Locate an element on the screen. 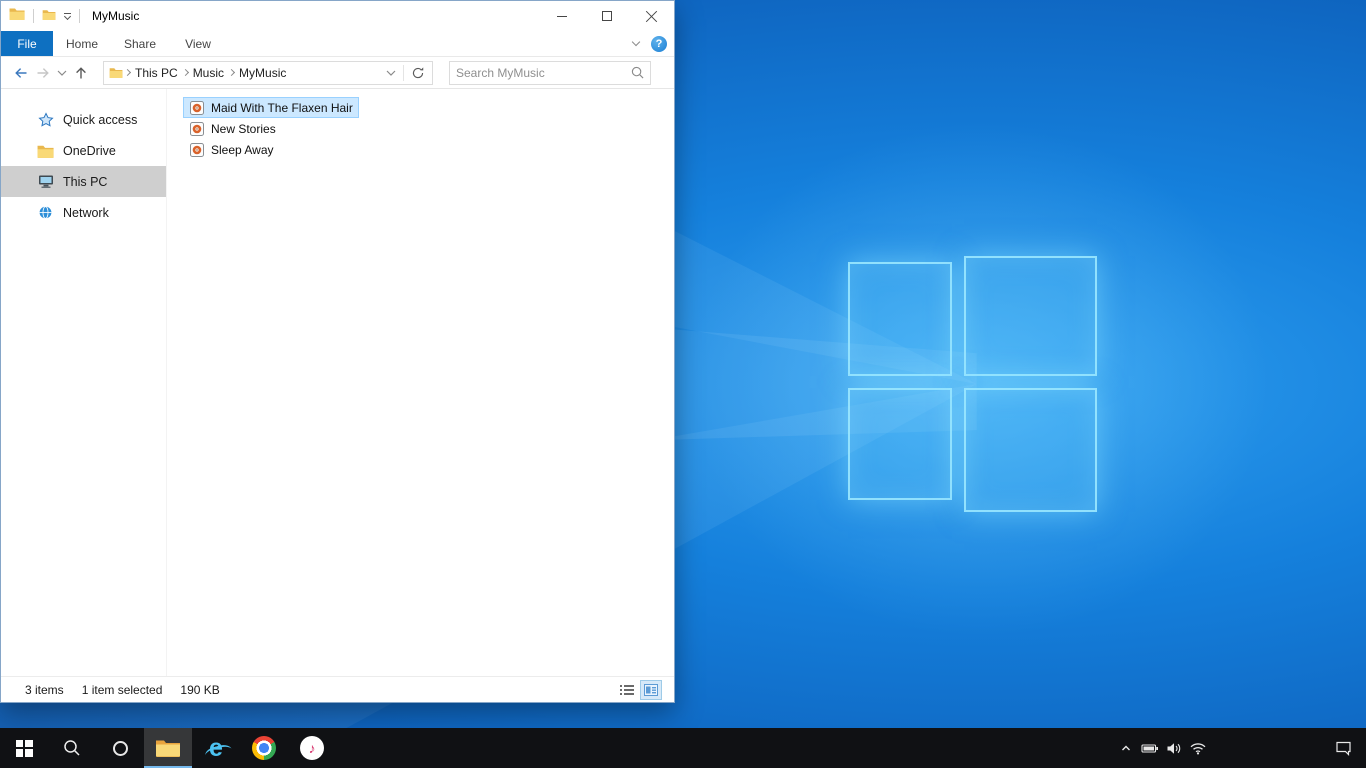  tab-share: Share is located at coordinates (140, 43).